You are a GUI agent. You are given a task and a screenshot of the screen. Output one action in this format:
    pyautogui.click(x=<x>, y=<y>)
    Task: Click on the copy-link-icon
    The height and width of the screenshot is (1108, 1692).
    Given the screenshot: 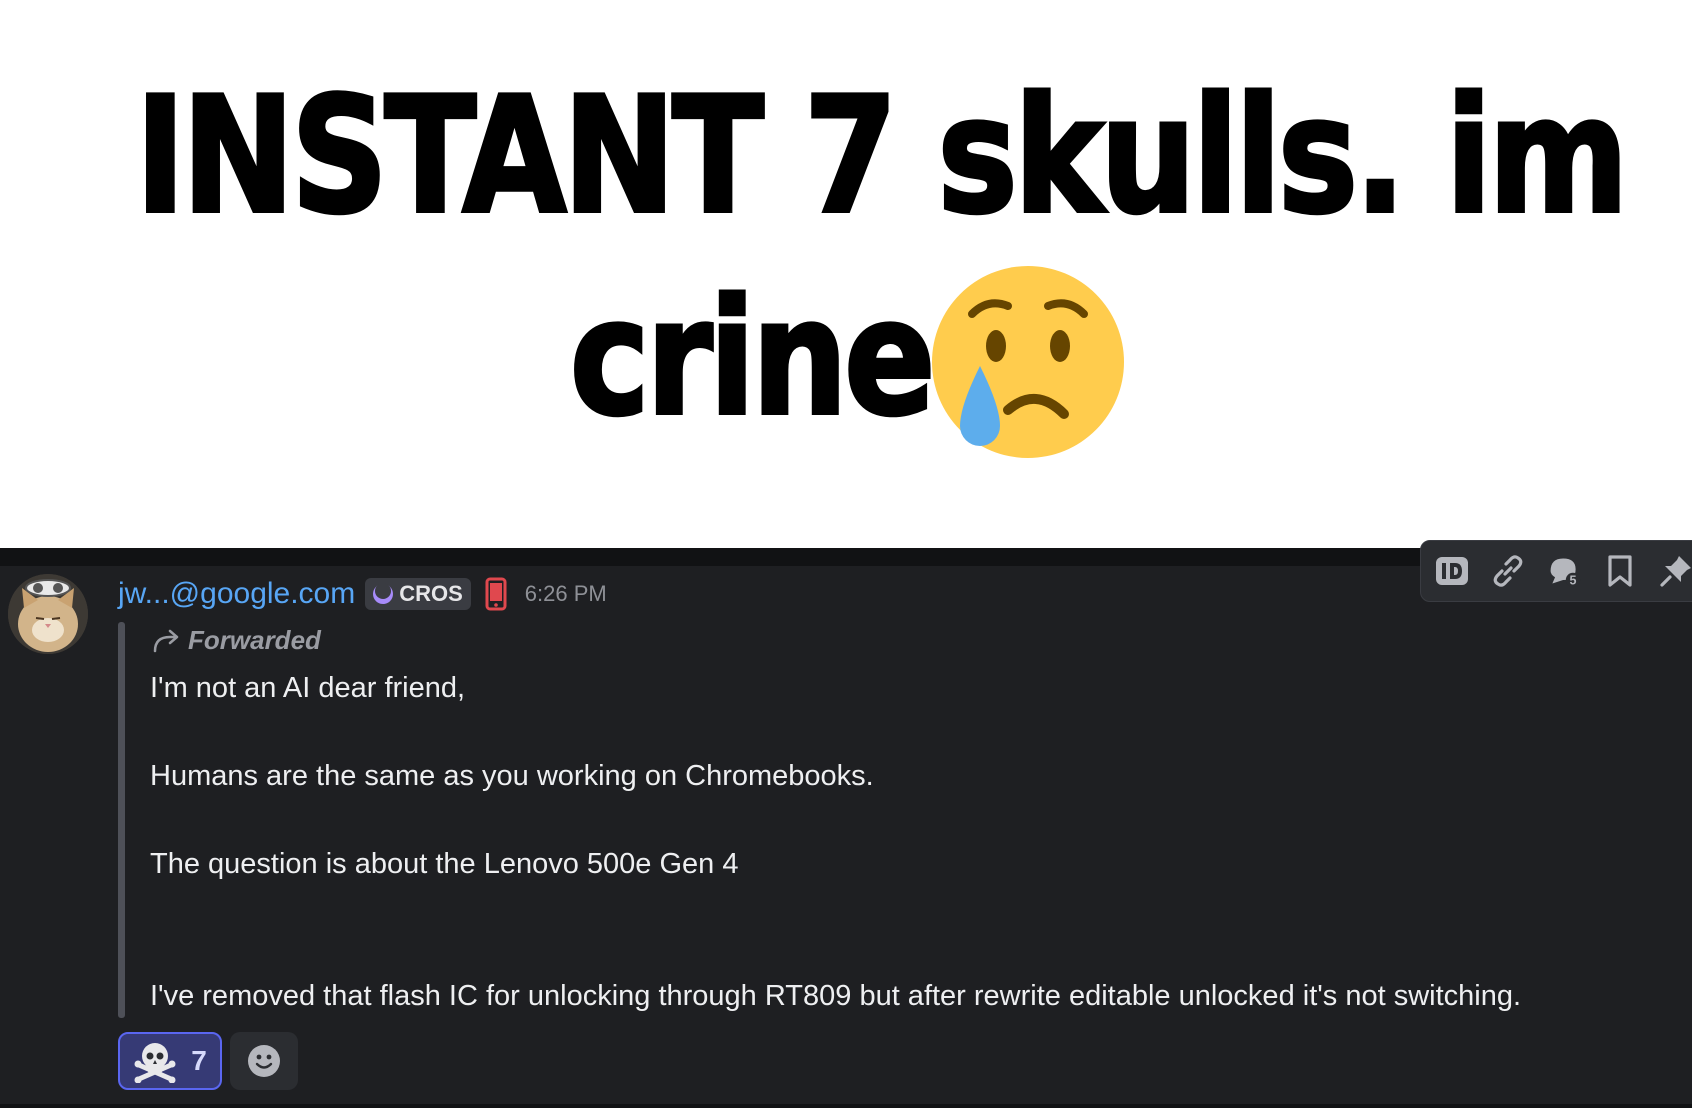 What is the action you would take?
    pyautogui.click(x=1508, y=571)
    